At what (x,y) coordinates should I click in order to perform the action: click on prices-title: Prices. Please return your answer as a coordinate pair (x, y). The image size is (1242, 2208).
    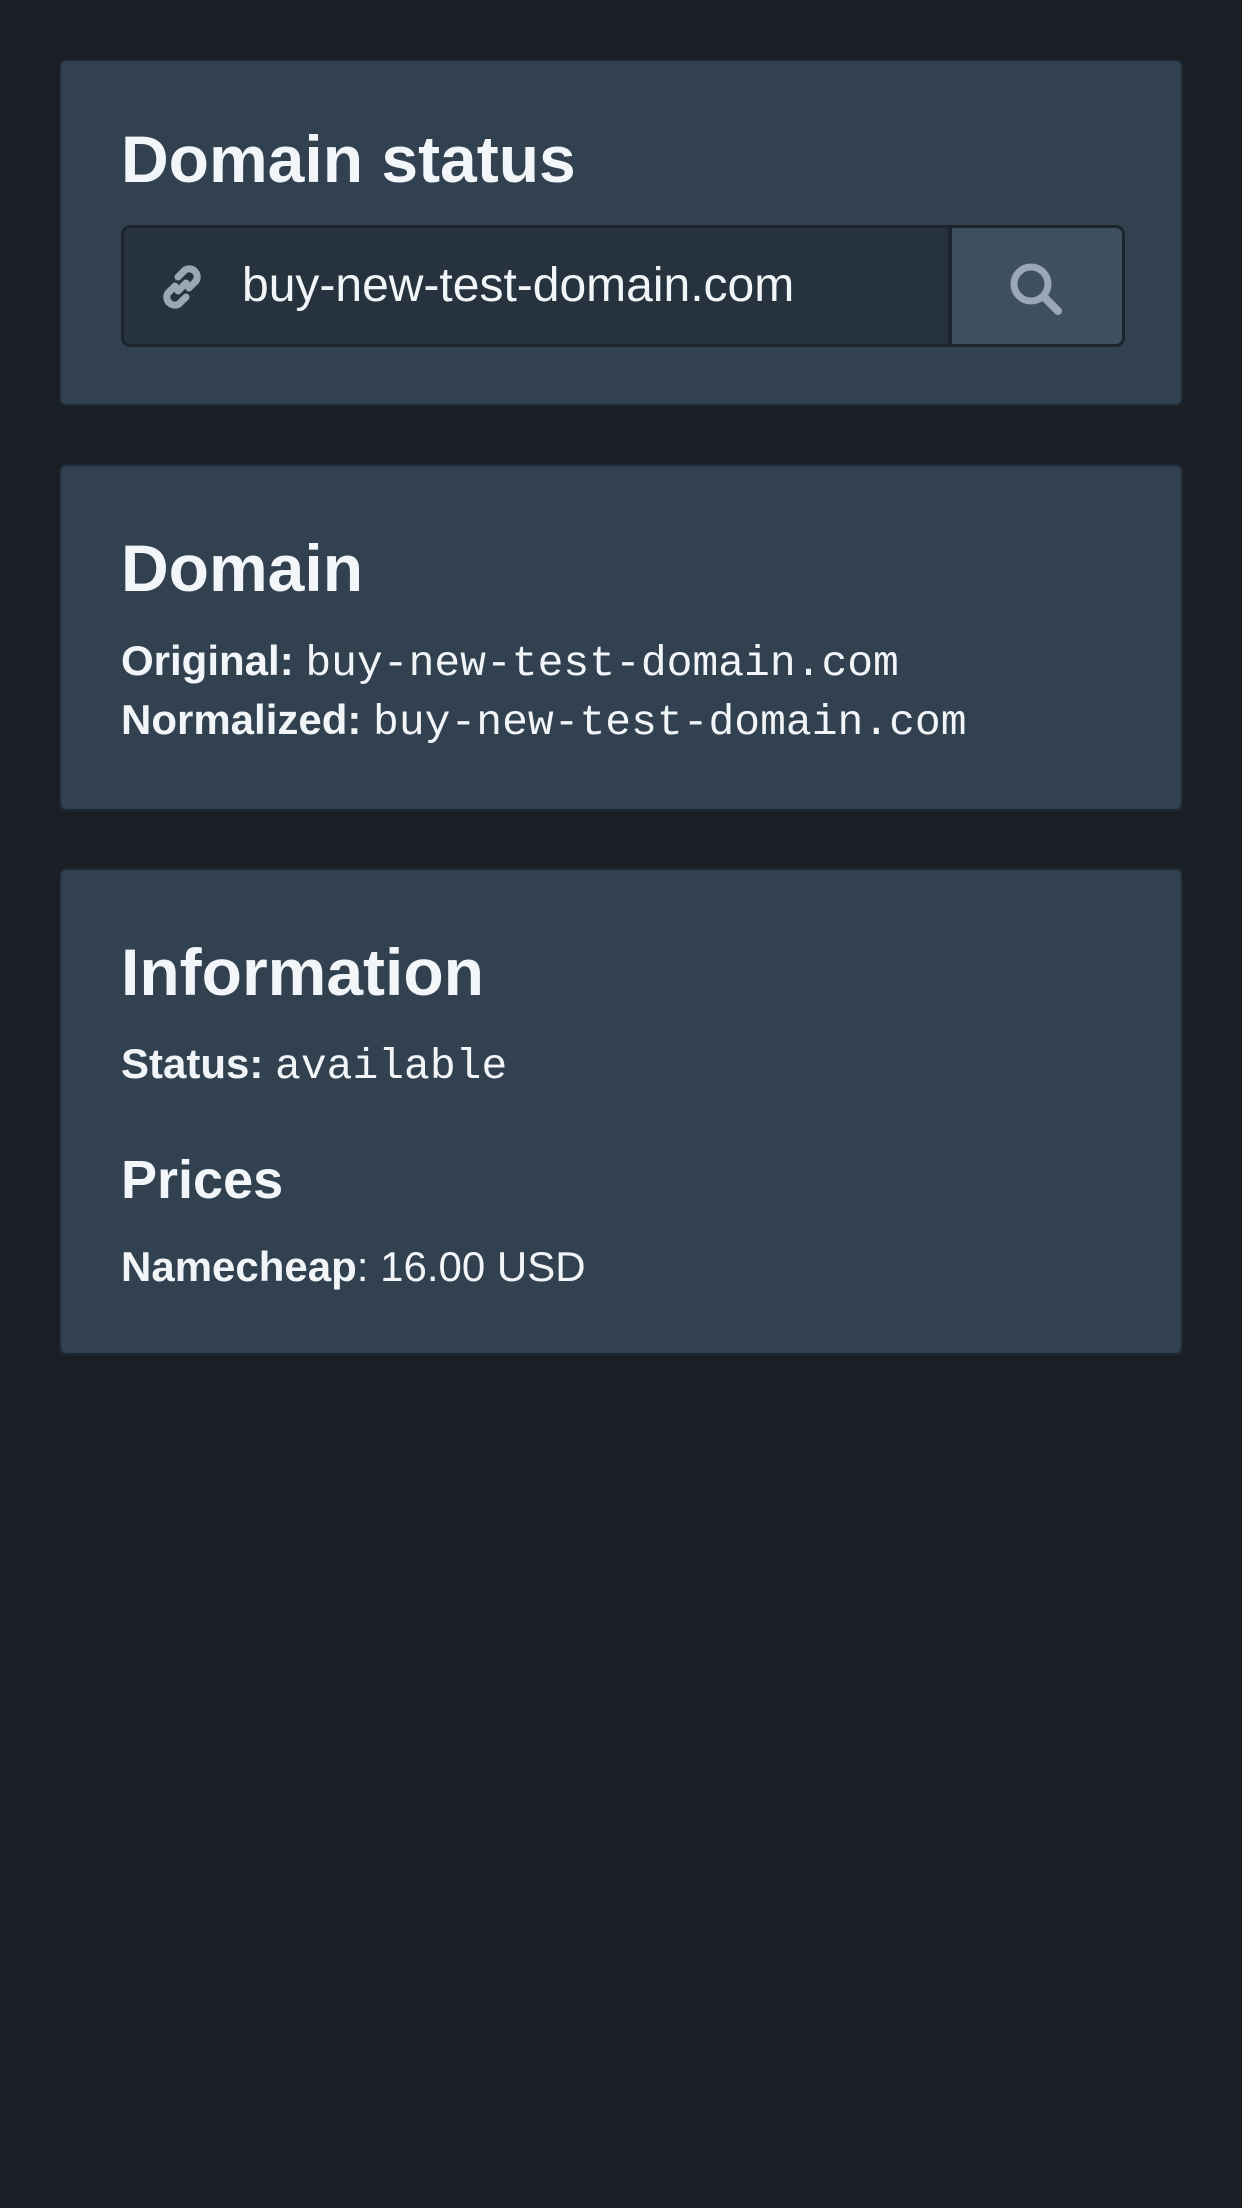
    Looking at the image, I should click on (202, 1180).